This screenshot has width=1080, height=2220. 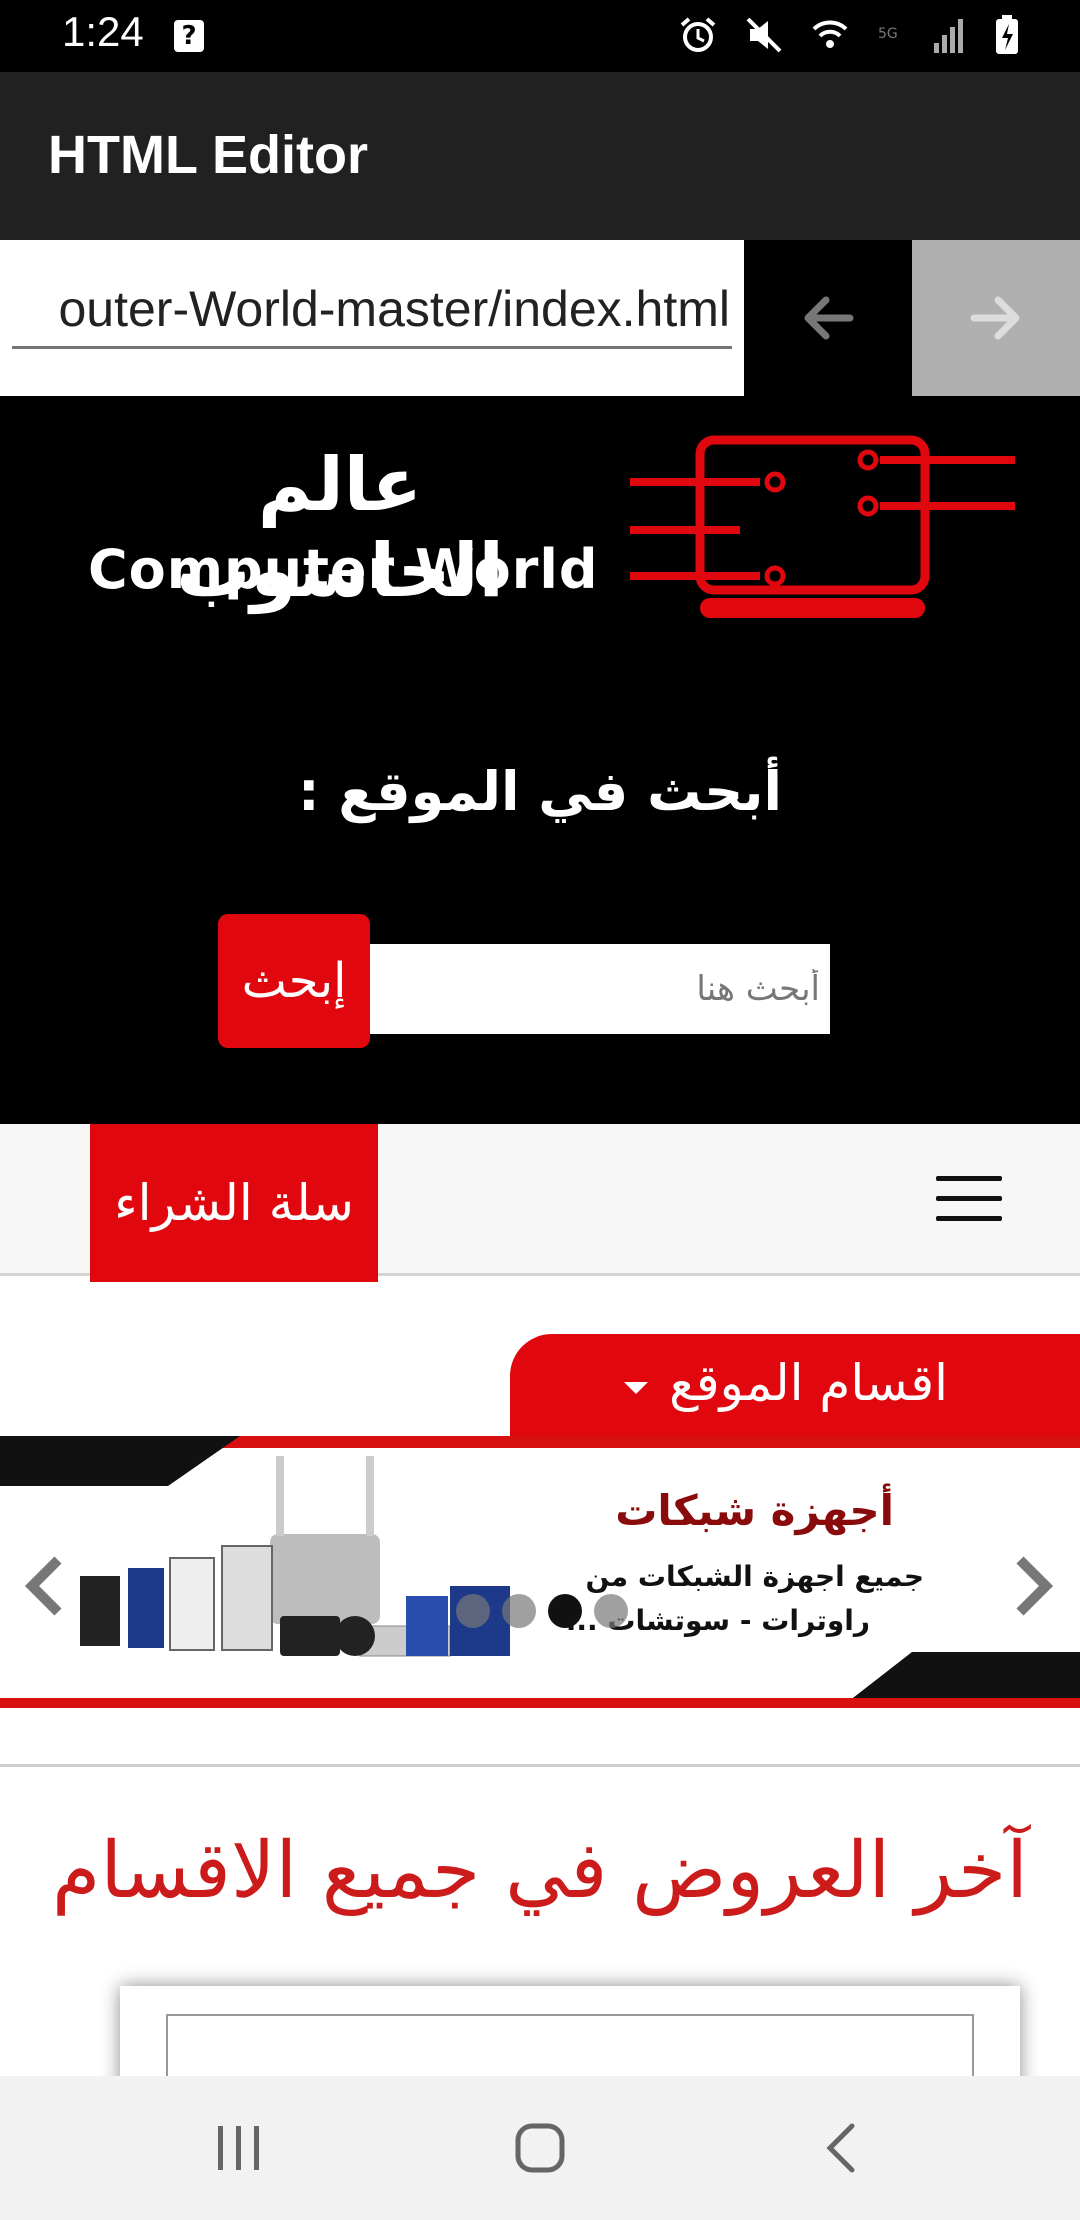 I want to click on system-navigation-bar, so click(x=540, y=2148).